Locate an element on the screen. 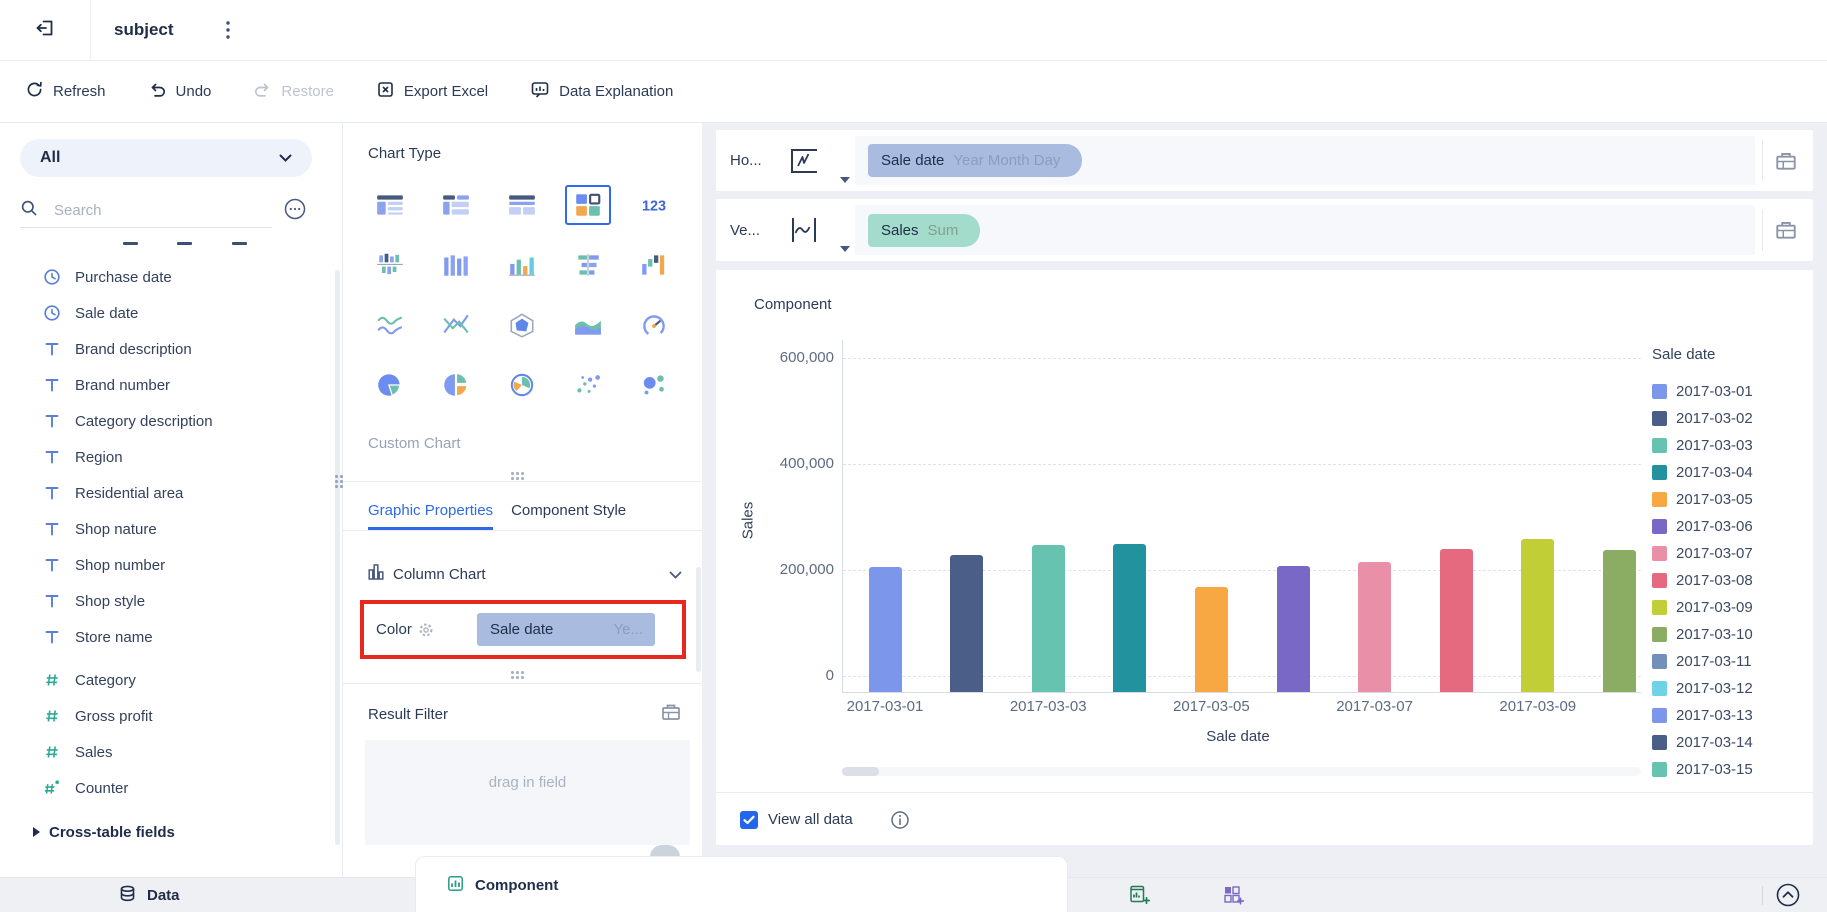 The height and width of the screenshot is (912, 1827). data-explanation-button: Data Explanation is located at coordinates (601, 92).